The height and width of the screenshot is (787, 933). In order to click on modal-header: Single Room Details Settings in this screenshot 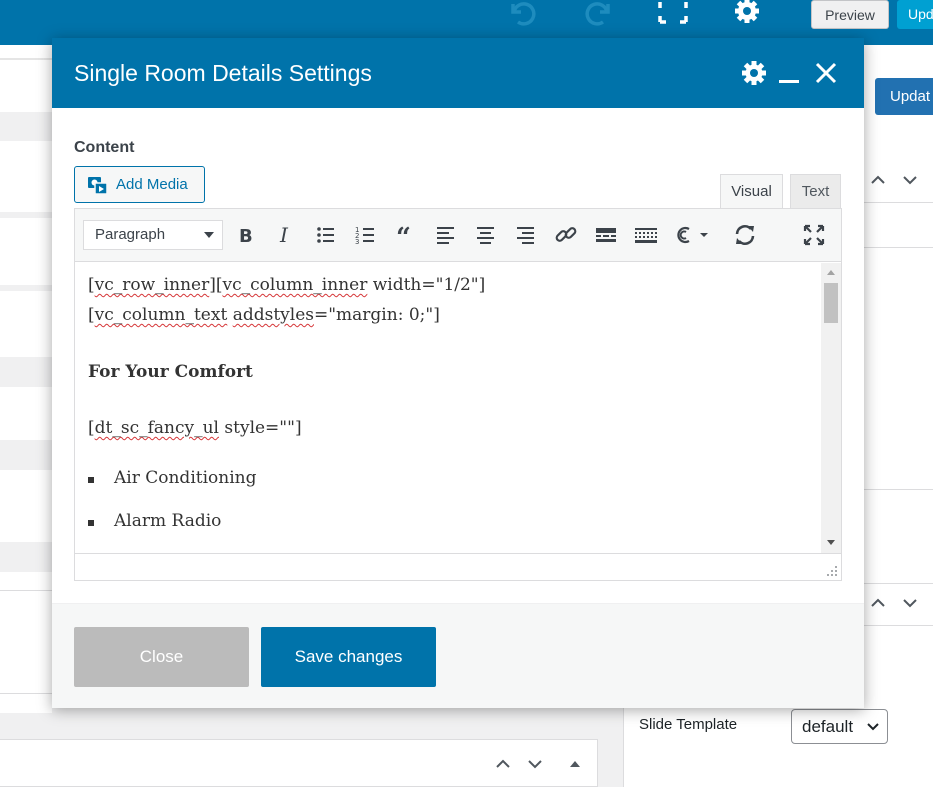, I will do `click(458, 73)`.